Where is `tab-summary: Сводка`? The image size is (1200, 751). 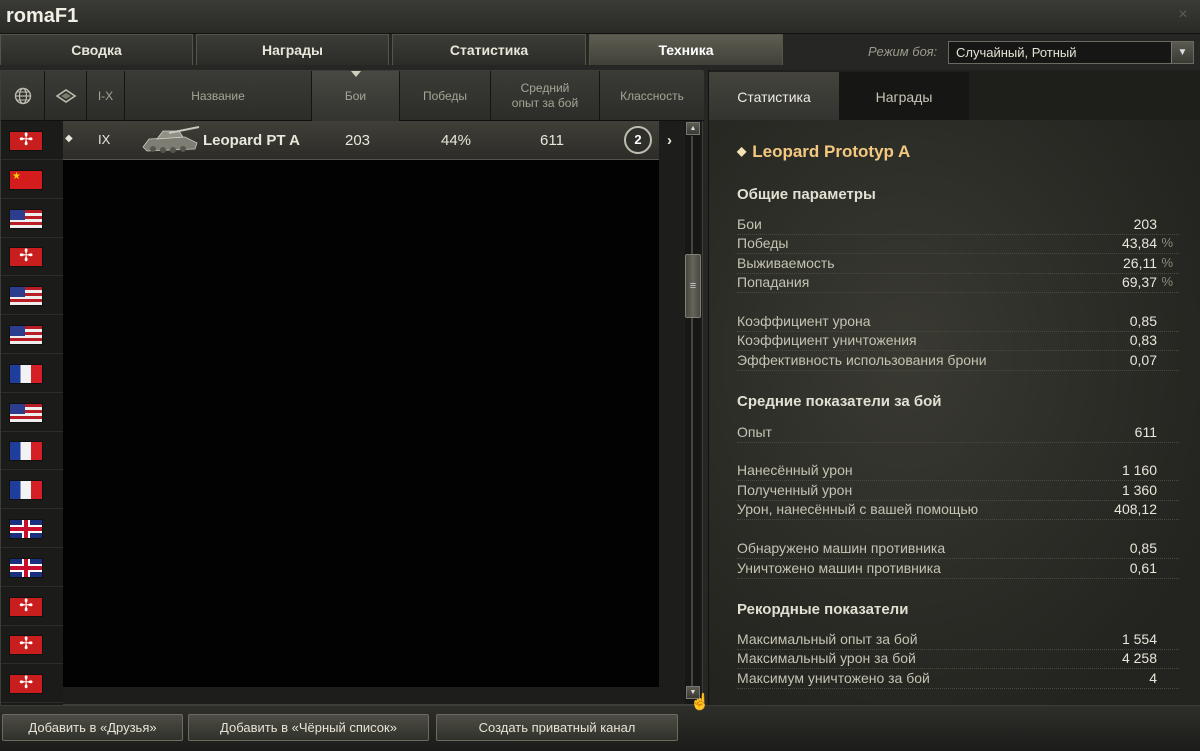
tab-summary: Сводка is located at coordinates (96, 49).